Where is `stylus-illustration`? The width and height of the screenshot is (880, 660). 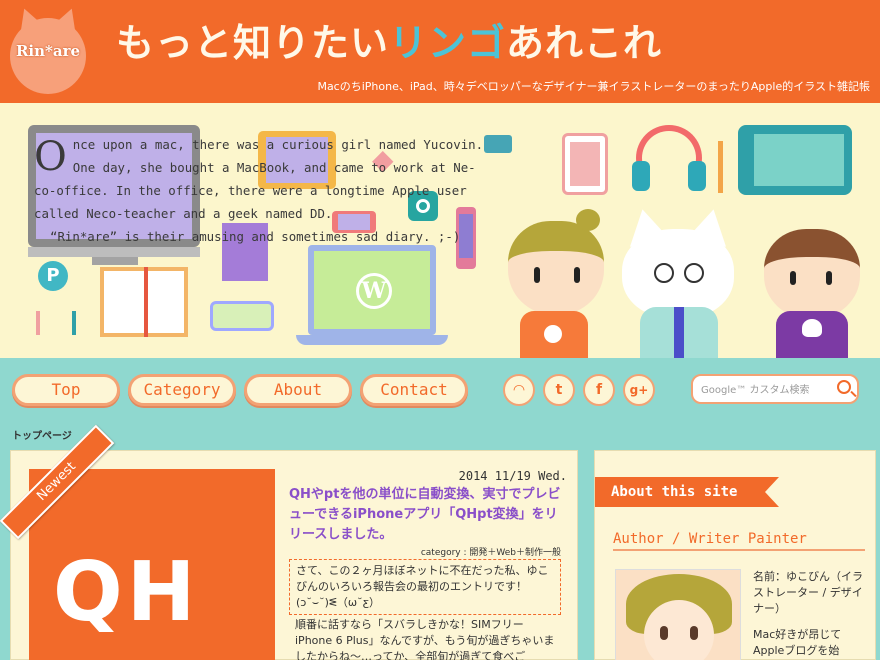
stylus-illustration is located at coordinates (720, 167).